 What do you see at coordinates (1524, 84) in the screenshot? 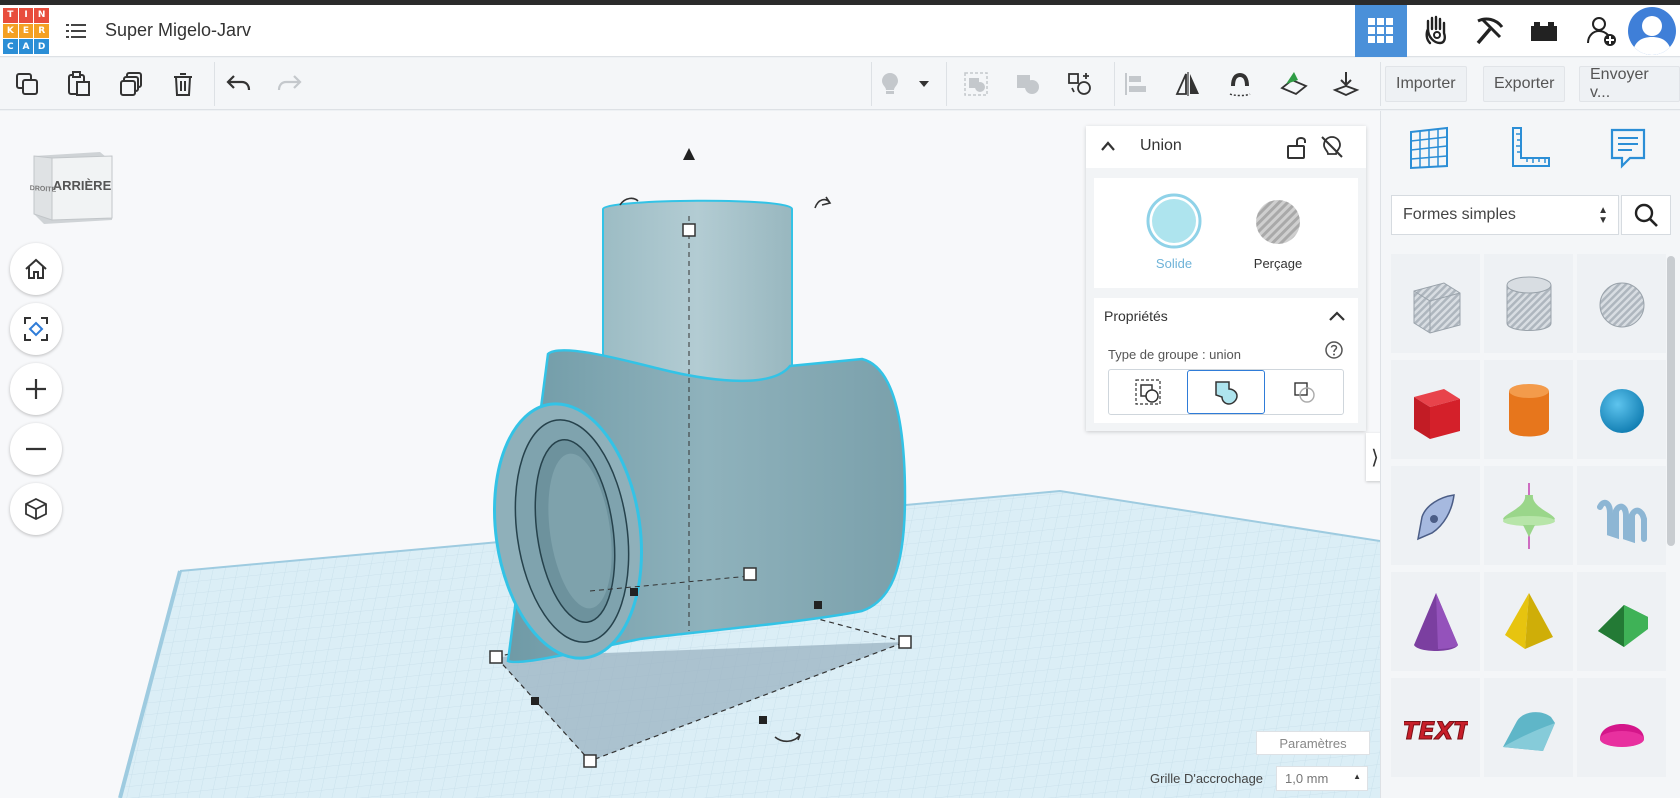
I see `export-button: Exporter` at bounding box center [1524, 84].